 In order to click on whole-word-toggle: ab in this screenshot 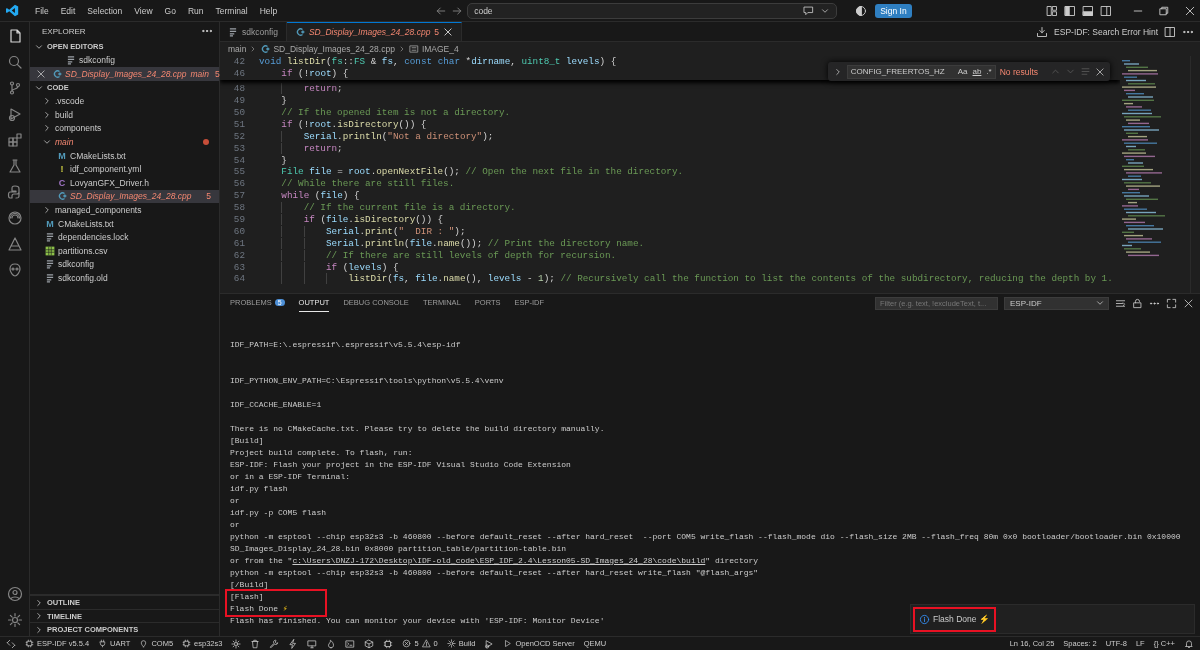, I will do `click(977, 71)`.